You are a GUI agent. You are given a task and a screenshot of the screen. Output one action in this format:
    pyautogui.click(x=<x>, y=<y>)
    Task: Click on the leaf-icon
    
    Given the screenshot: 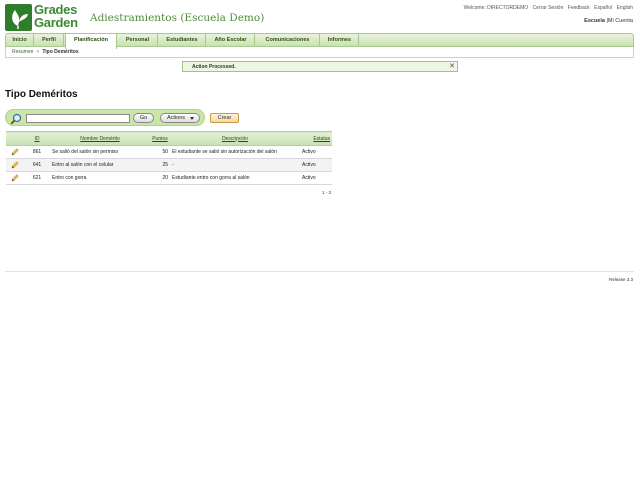 What is the action you would take?
    pyautogui.click(x=18, y=17)
    